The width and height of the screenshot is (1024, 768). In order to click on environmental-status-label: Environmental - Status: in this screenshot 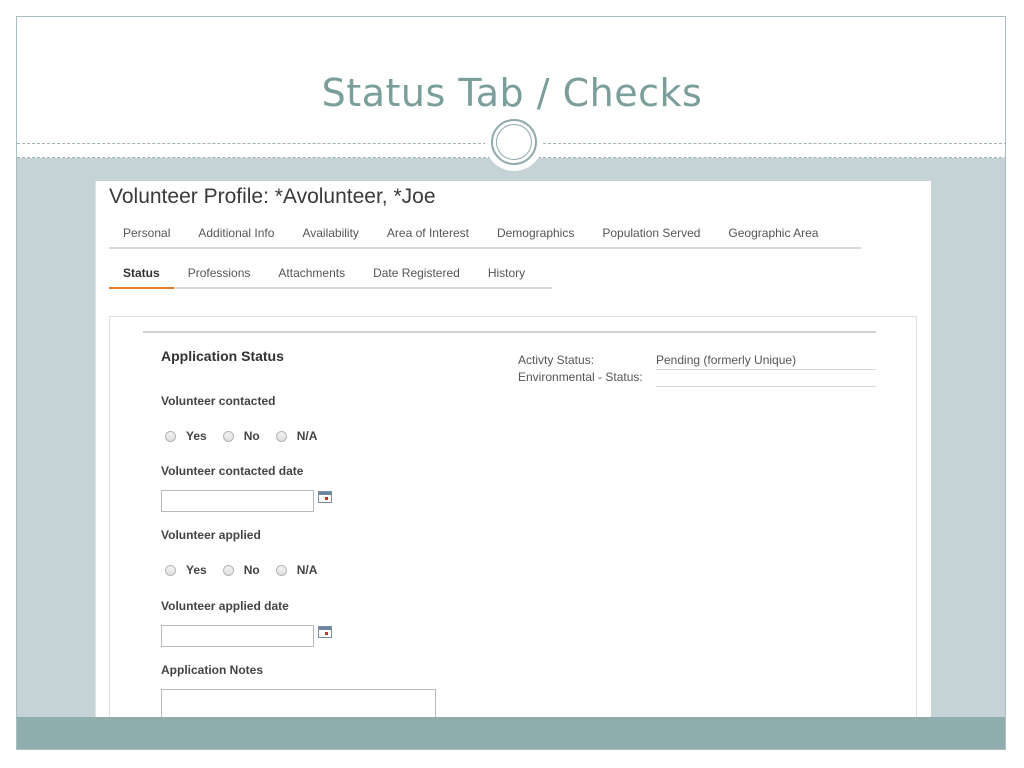, I will do `click(580, 377)`.